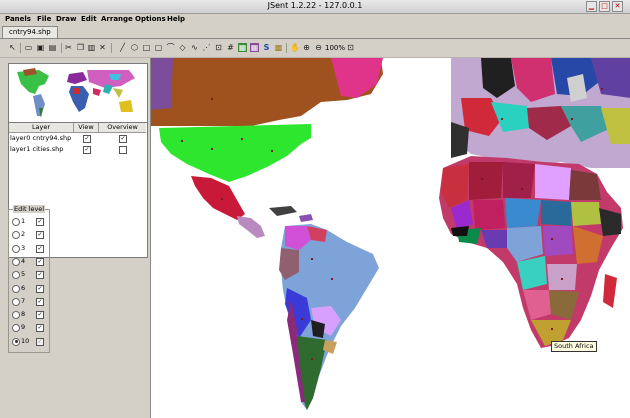 This screenshot has height=418, width=630. Describe the element at coordinates (23, 234) in the screenshot. I see `edit-level-number: 2` at that location.